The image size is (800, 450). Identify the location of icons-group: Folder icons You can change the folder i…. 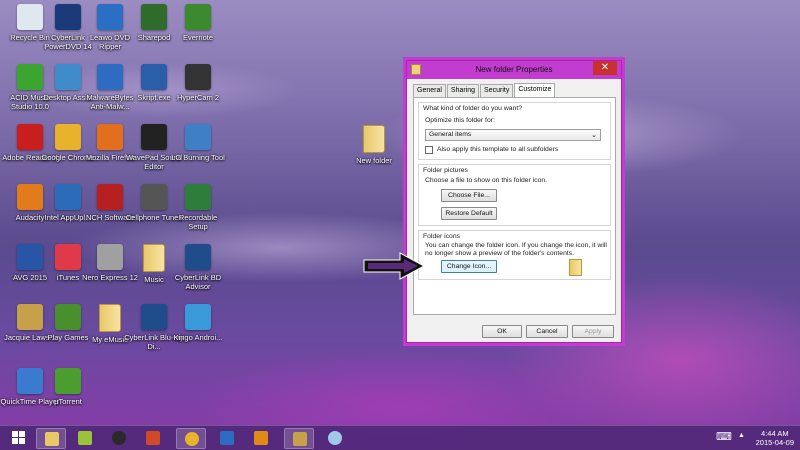
(514, 255).